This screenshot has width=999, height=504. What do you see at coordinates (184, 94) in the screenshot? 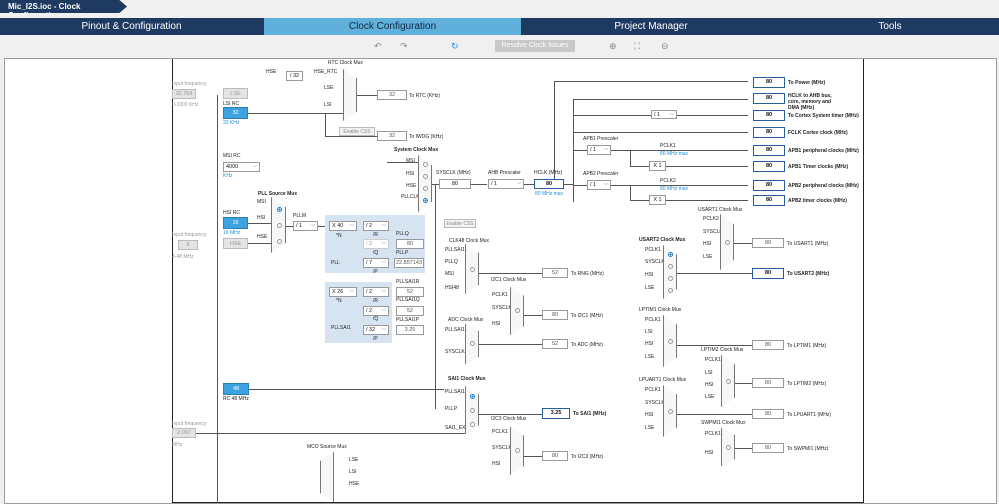
I see `lse-input-frequency: 32.768` at bounding box center [184, 94].